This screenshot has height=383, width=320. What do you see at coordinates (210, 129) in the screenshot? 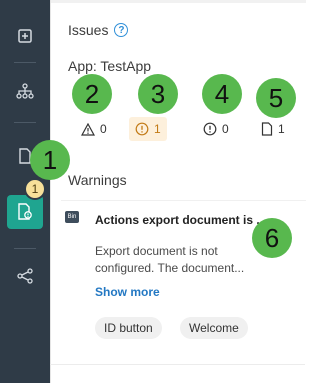
I see `info-circle-icon` at bounding box center [210, 129].